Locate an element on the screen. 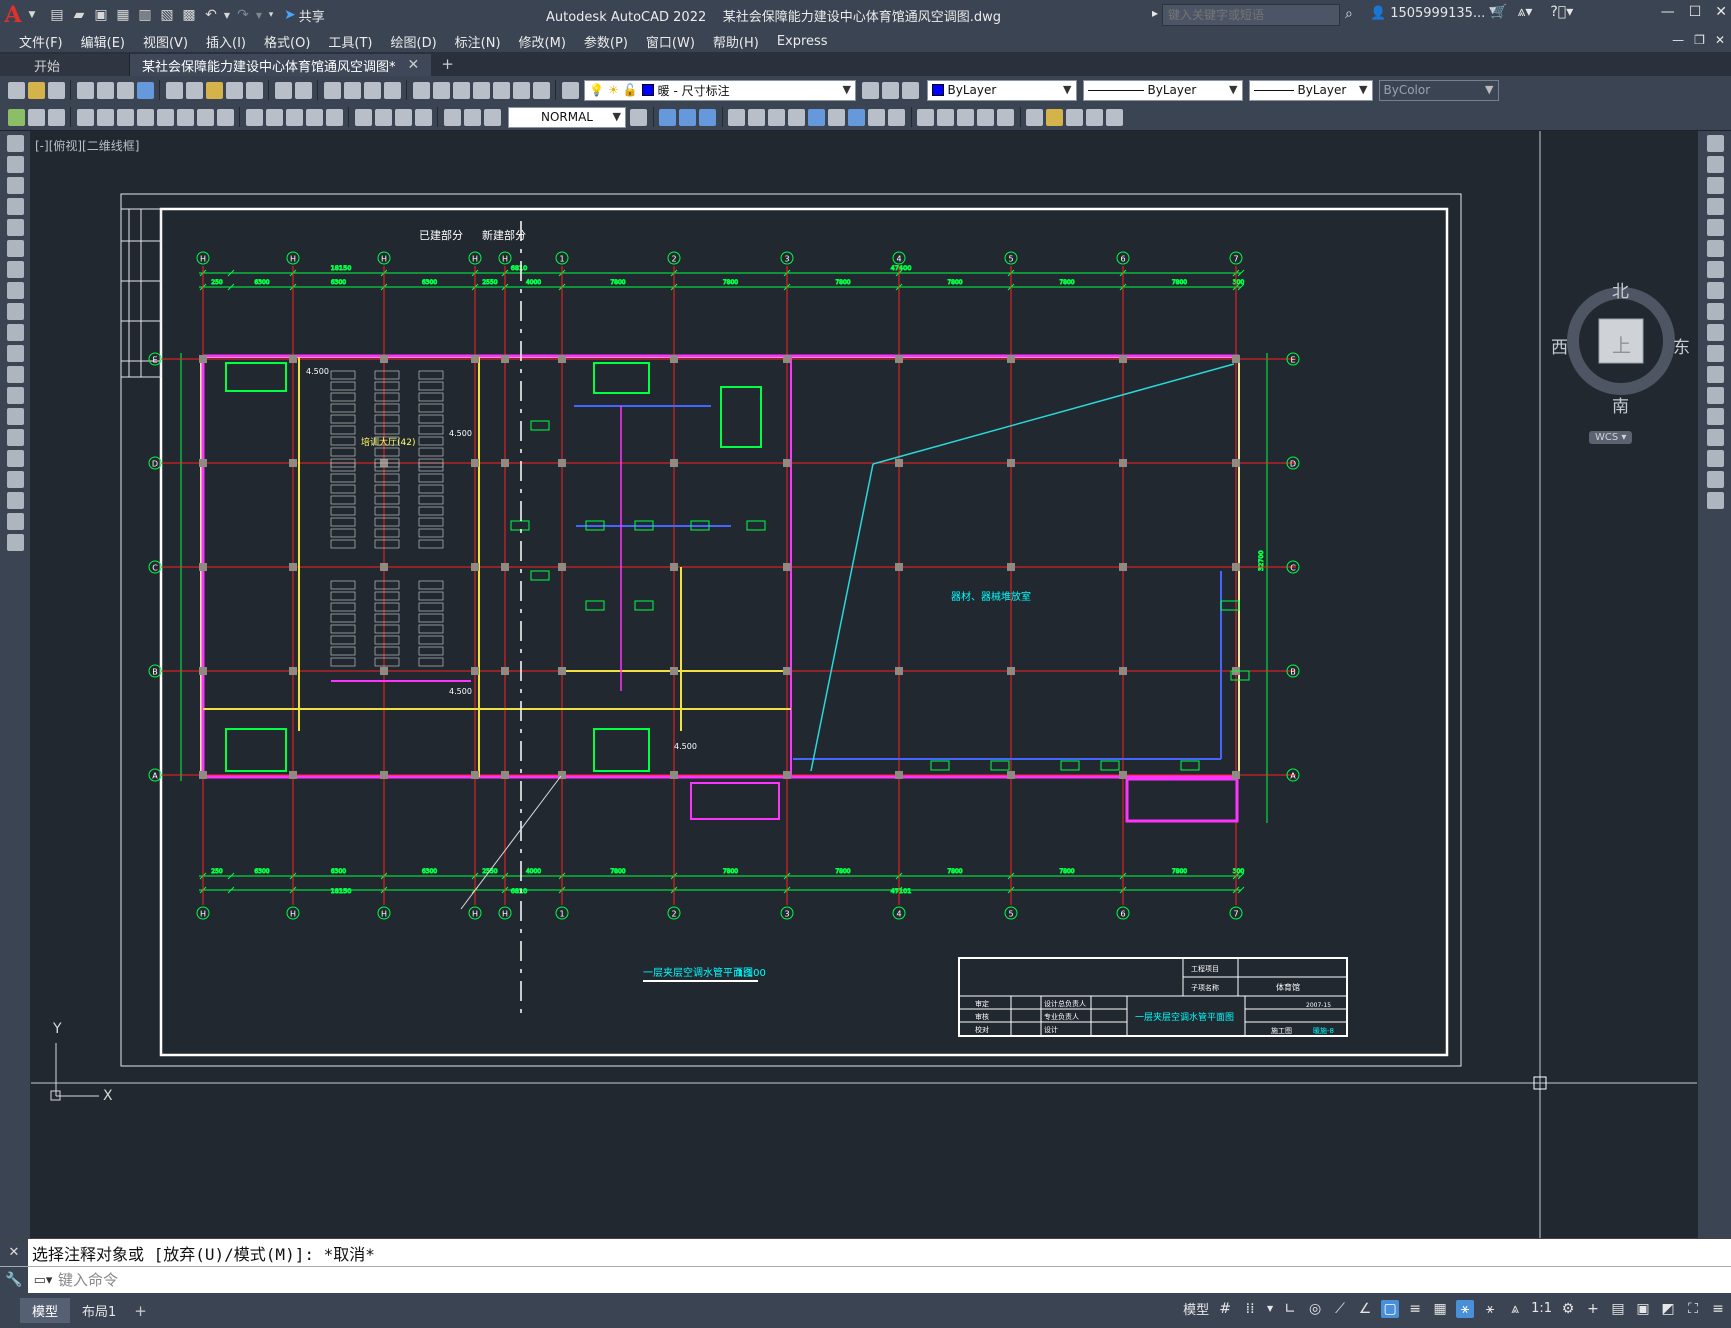 The image size is (1731, 1328). quick-properties-icon: ▣ is located at coordinates (1643, 1309).